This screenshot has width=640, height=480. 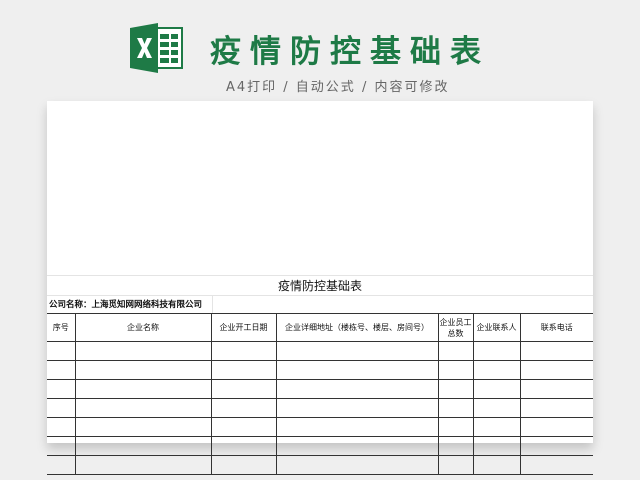 I want to click on sheet-title: 疫情防控基础表, so click(x=320, y=285).